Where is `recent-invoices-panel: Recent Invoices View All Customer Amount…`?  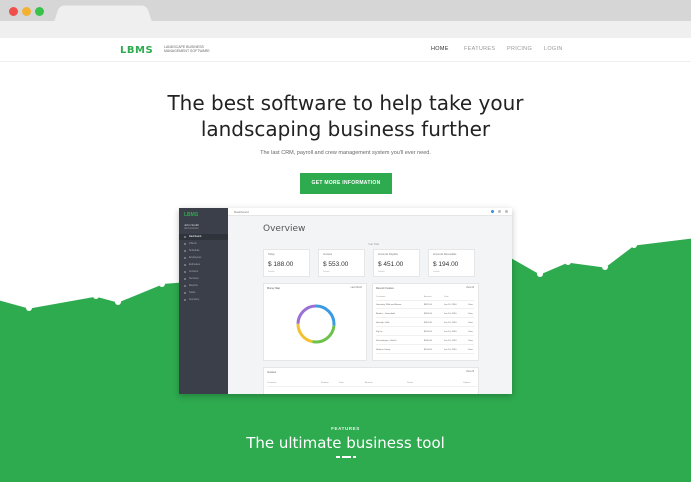 recent-invoices-panel: Recent Invoices View All Customer Amount… is located at coordinates (425, 322).